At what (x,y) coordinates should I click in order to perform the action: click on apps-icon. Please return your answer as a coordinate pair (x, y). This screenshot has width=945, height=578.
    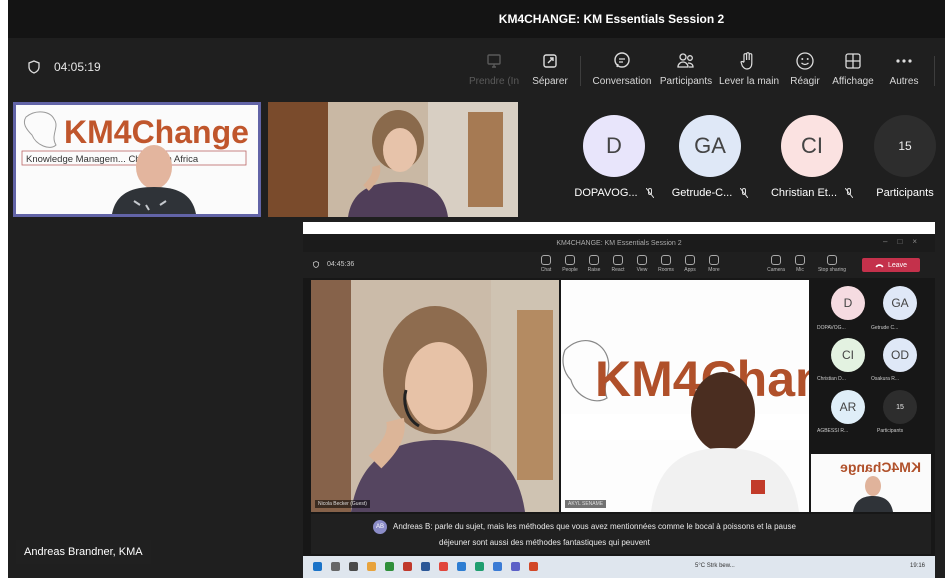
    Looking at the image, I should click on (690, 260).